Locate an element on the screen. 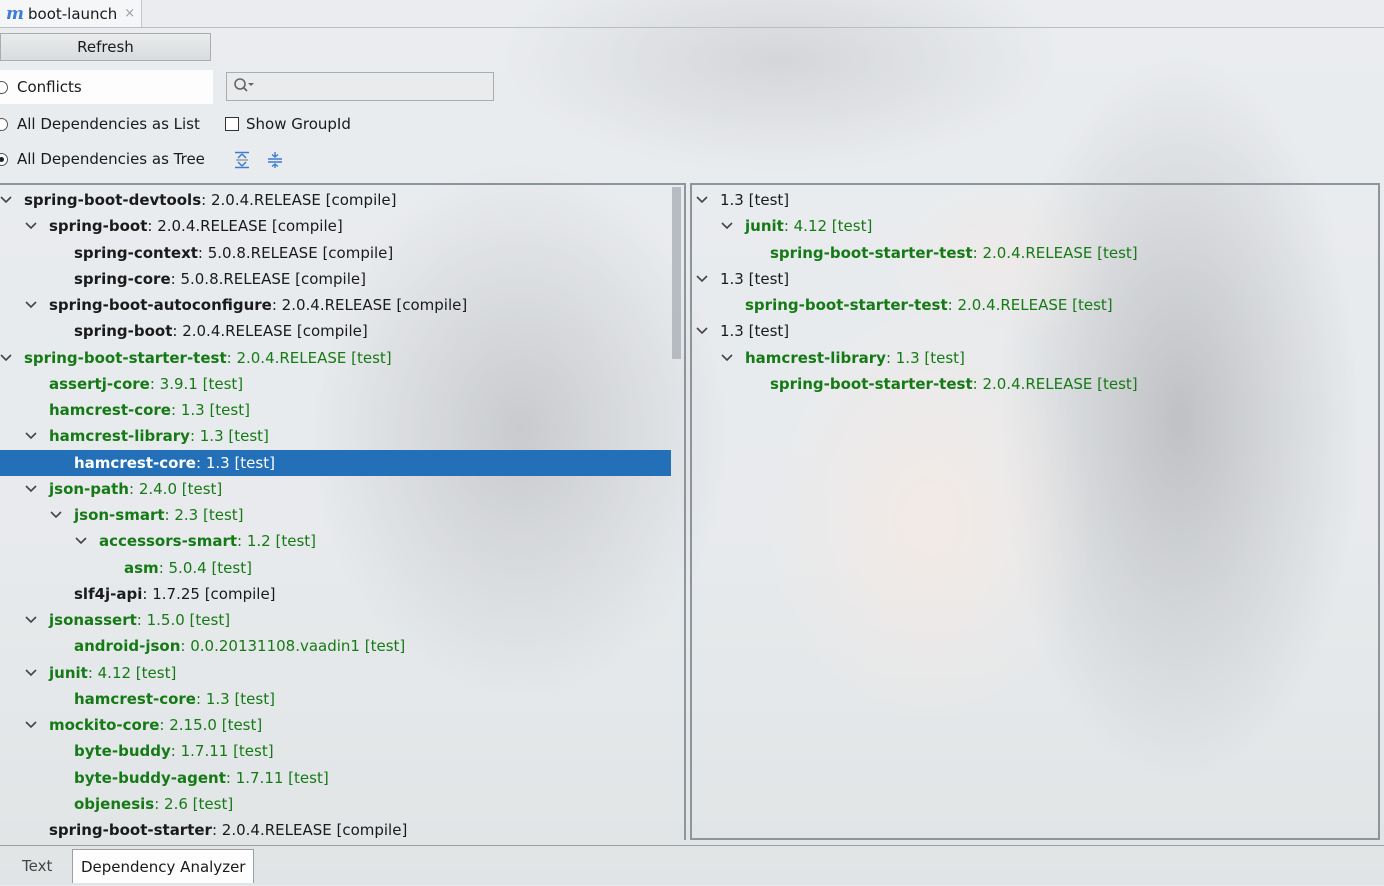 This screenshot has height=886, width=1384. tree-scrollbar is located at coordinates (676, 273).